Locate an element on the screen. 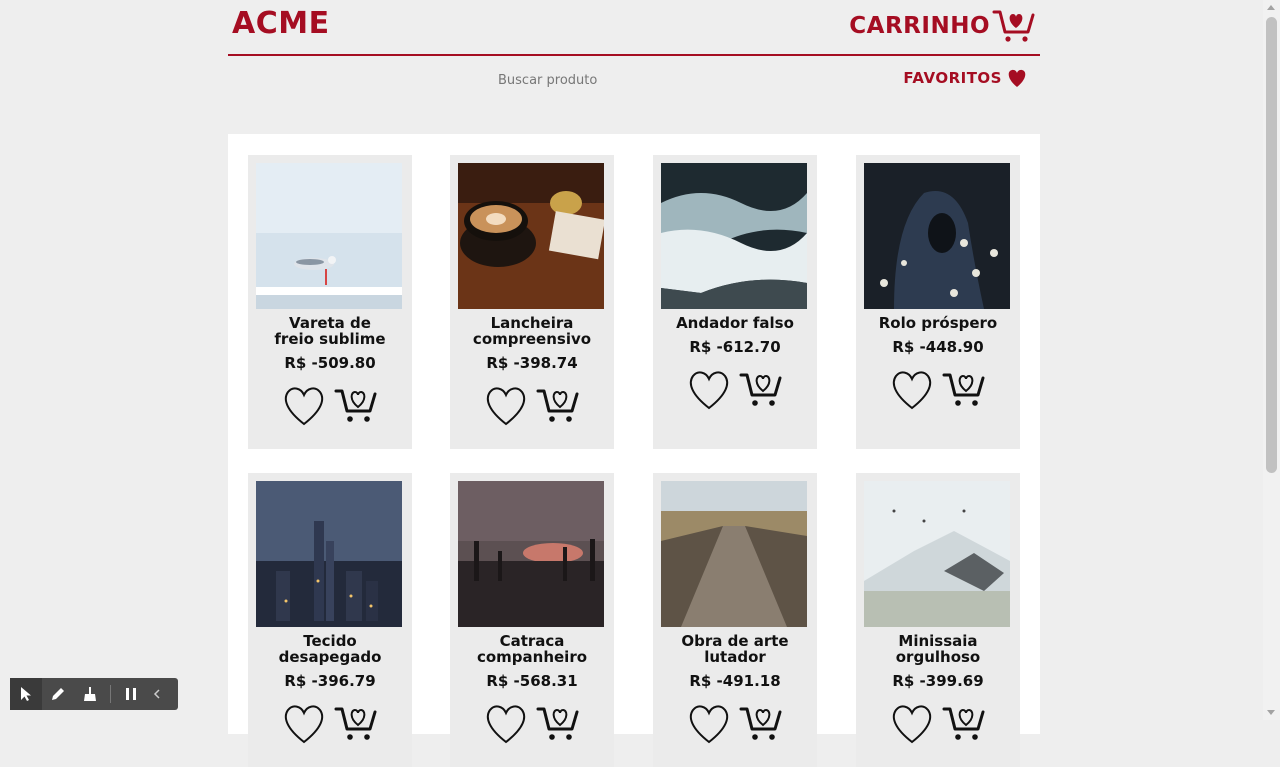  product-card: Minissaia orgulhoso R$ -399.69 is located at coordinates (938, 620).